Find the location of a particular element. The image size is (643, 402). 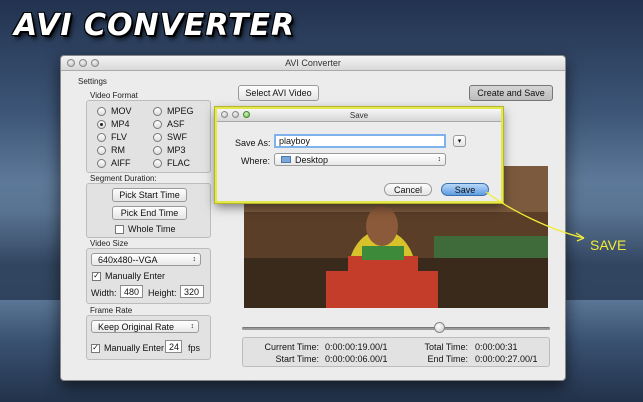

format-option-swf: SWF is located at coordinates (170, 137).